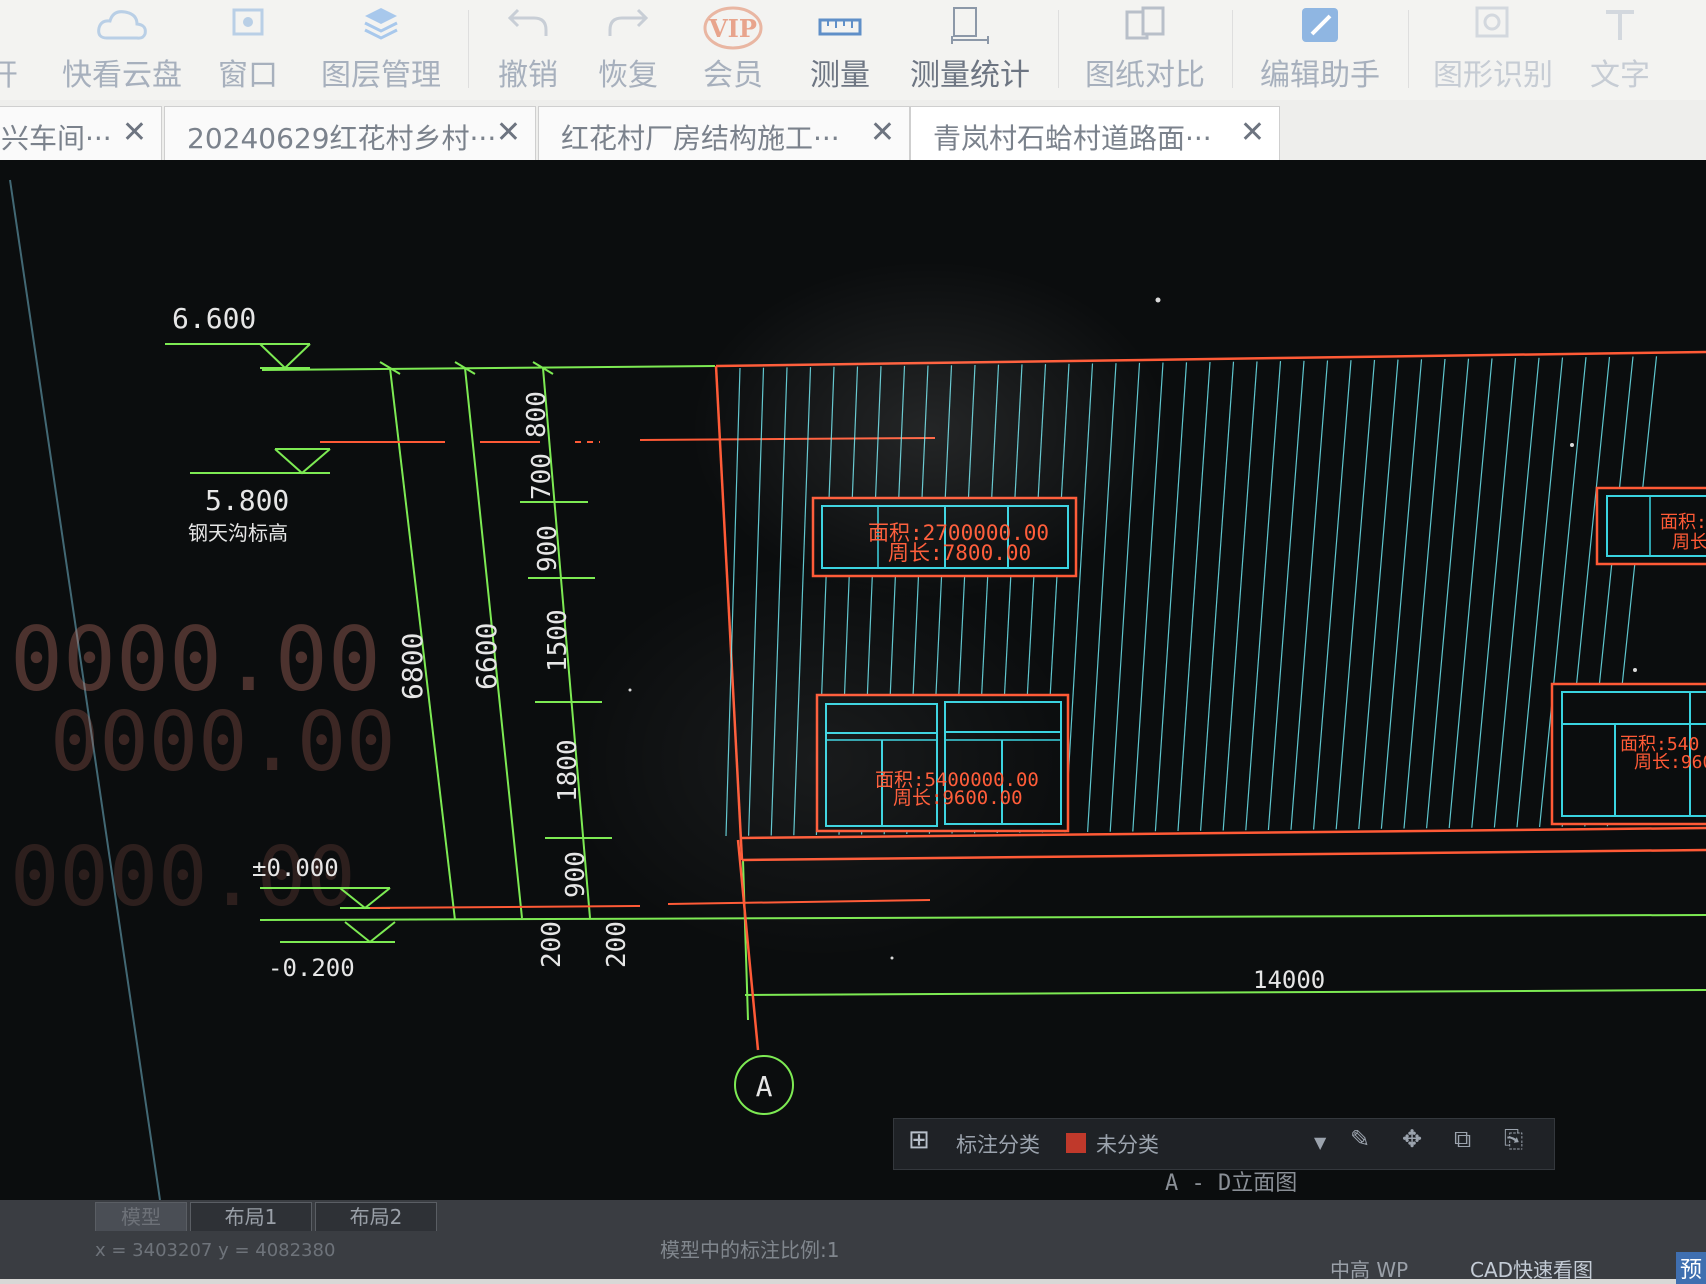  What do you see at coordinates (1518, 1268) in the screenshot?
I see `os-taskbar: 中高 WP CAD快速看图 预` at bounding box center [1518, 1268].